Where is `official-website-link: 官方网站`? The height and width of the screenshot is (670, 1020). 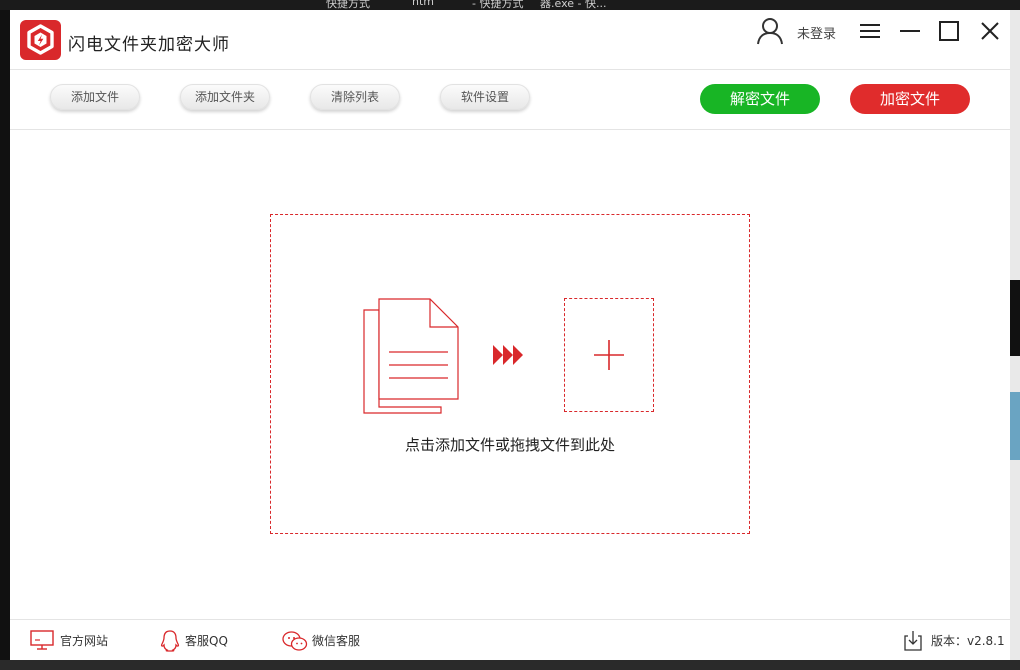 official-website-link: 官方网站 is located at coordinates (80, 640).